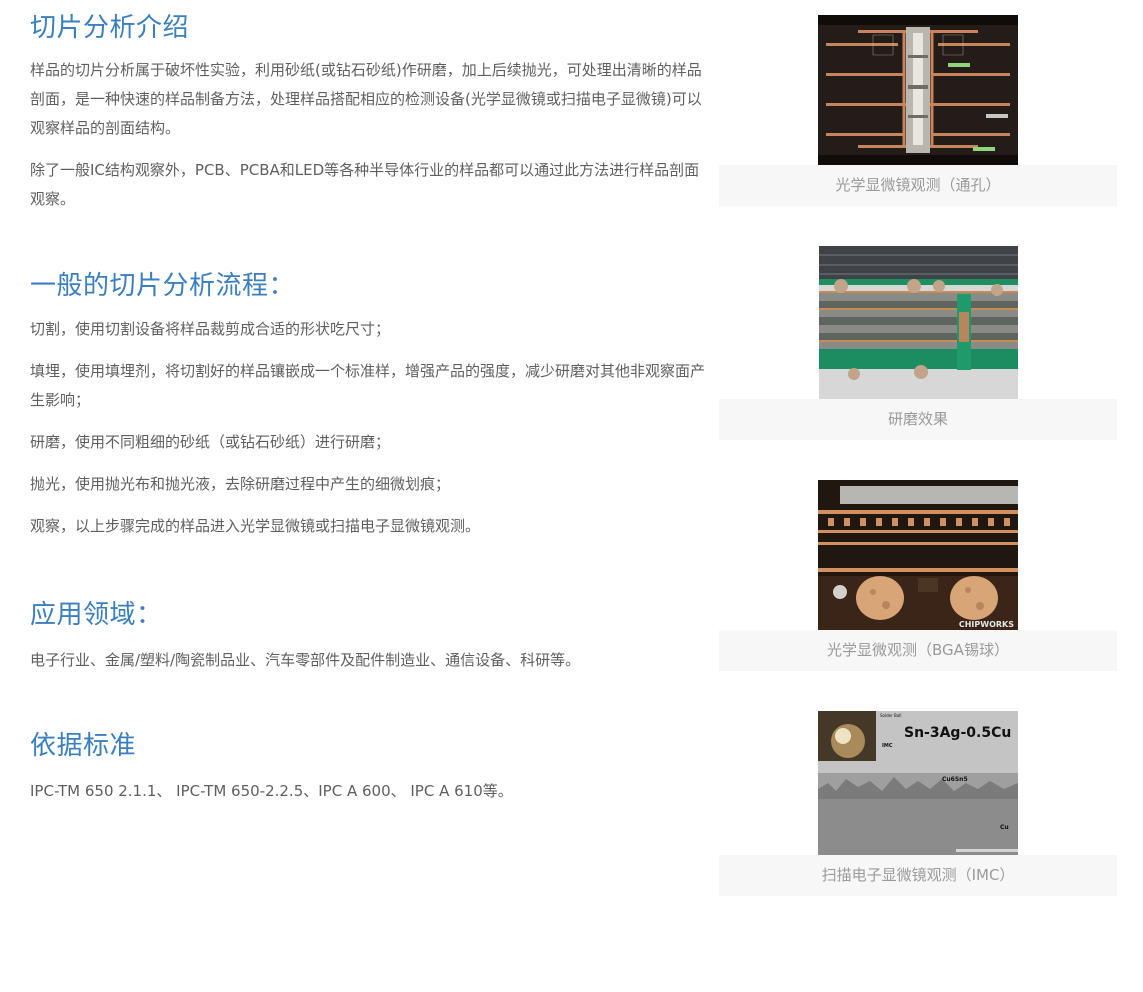 Image resolution: width=1143 pixels, height=992 pixels. What do you see at coordinates (210, 329) in the screenshot?
I see `process-step: 切割，使用切割设备将样品裁剪成合适的形状吃尺寸；` at bounding box center [210, 329].